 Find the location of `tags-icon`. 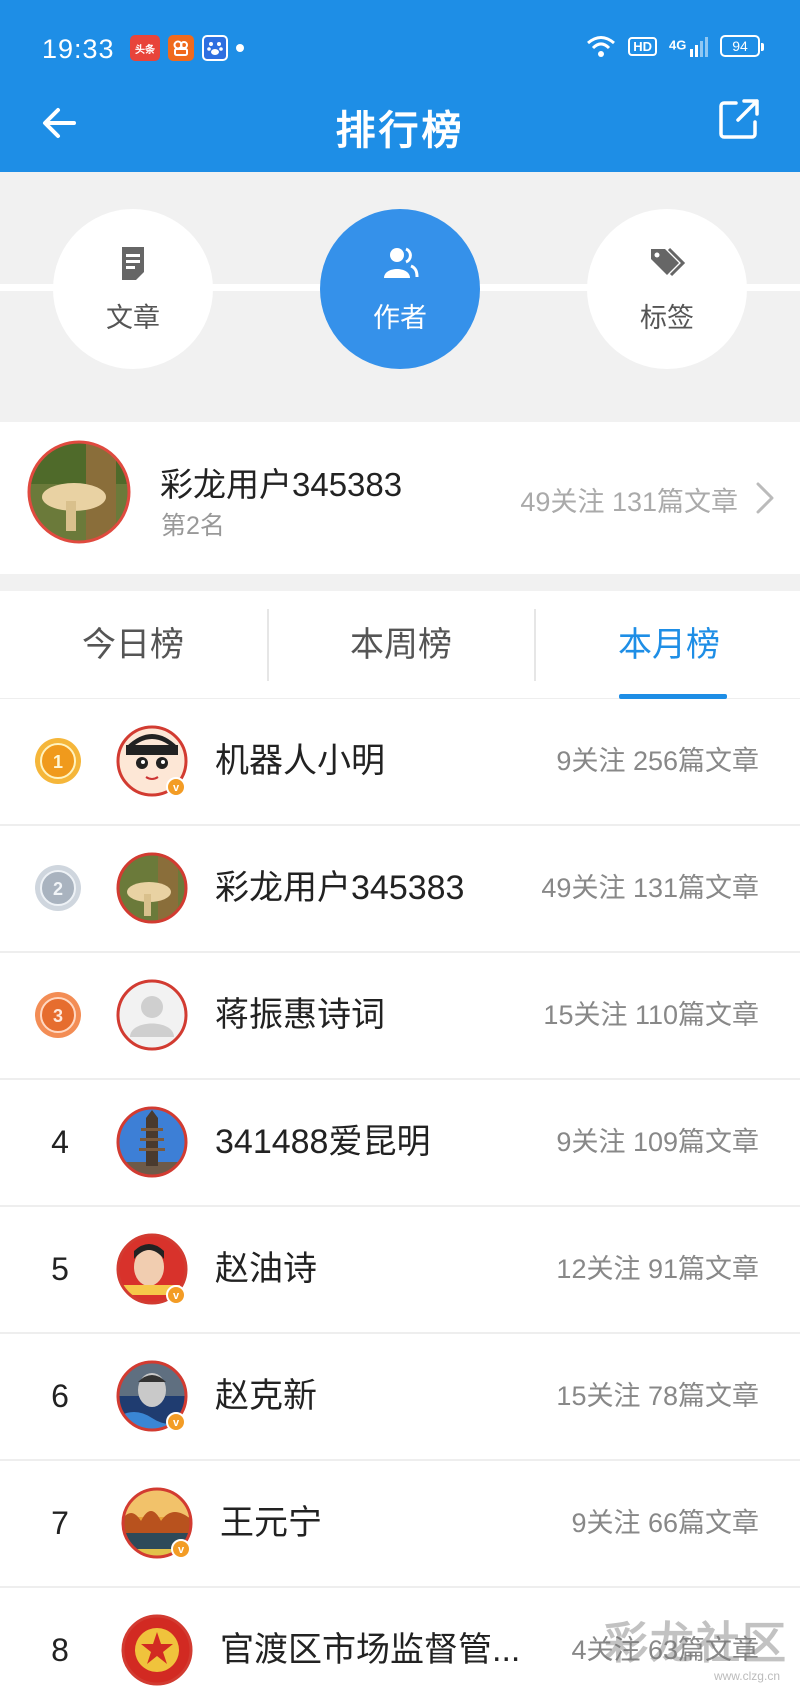

tags-icon is located at coordinates (668, 261).